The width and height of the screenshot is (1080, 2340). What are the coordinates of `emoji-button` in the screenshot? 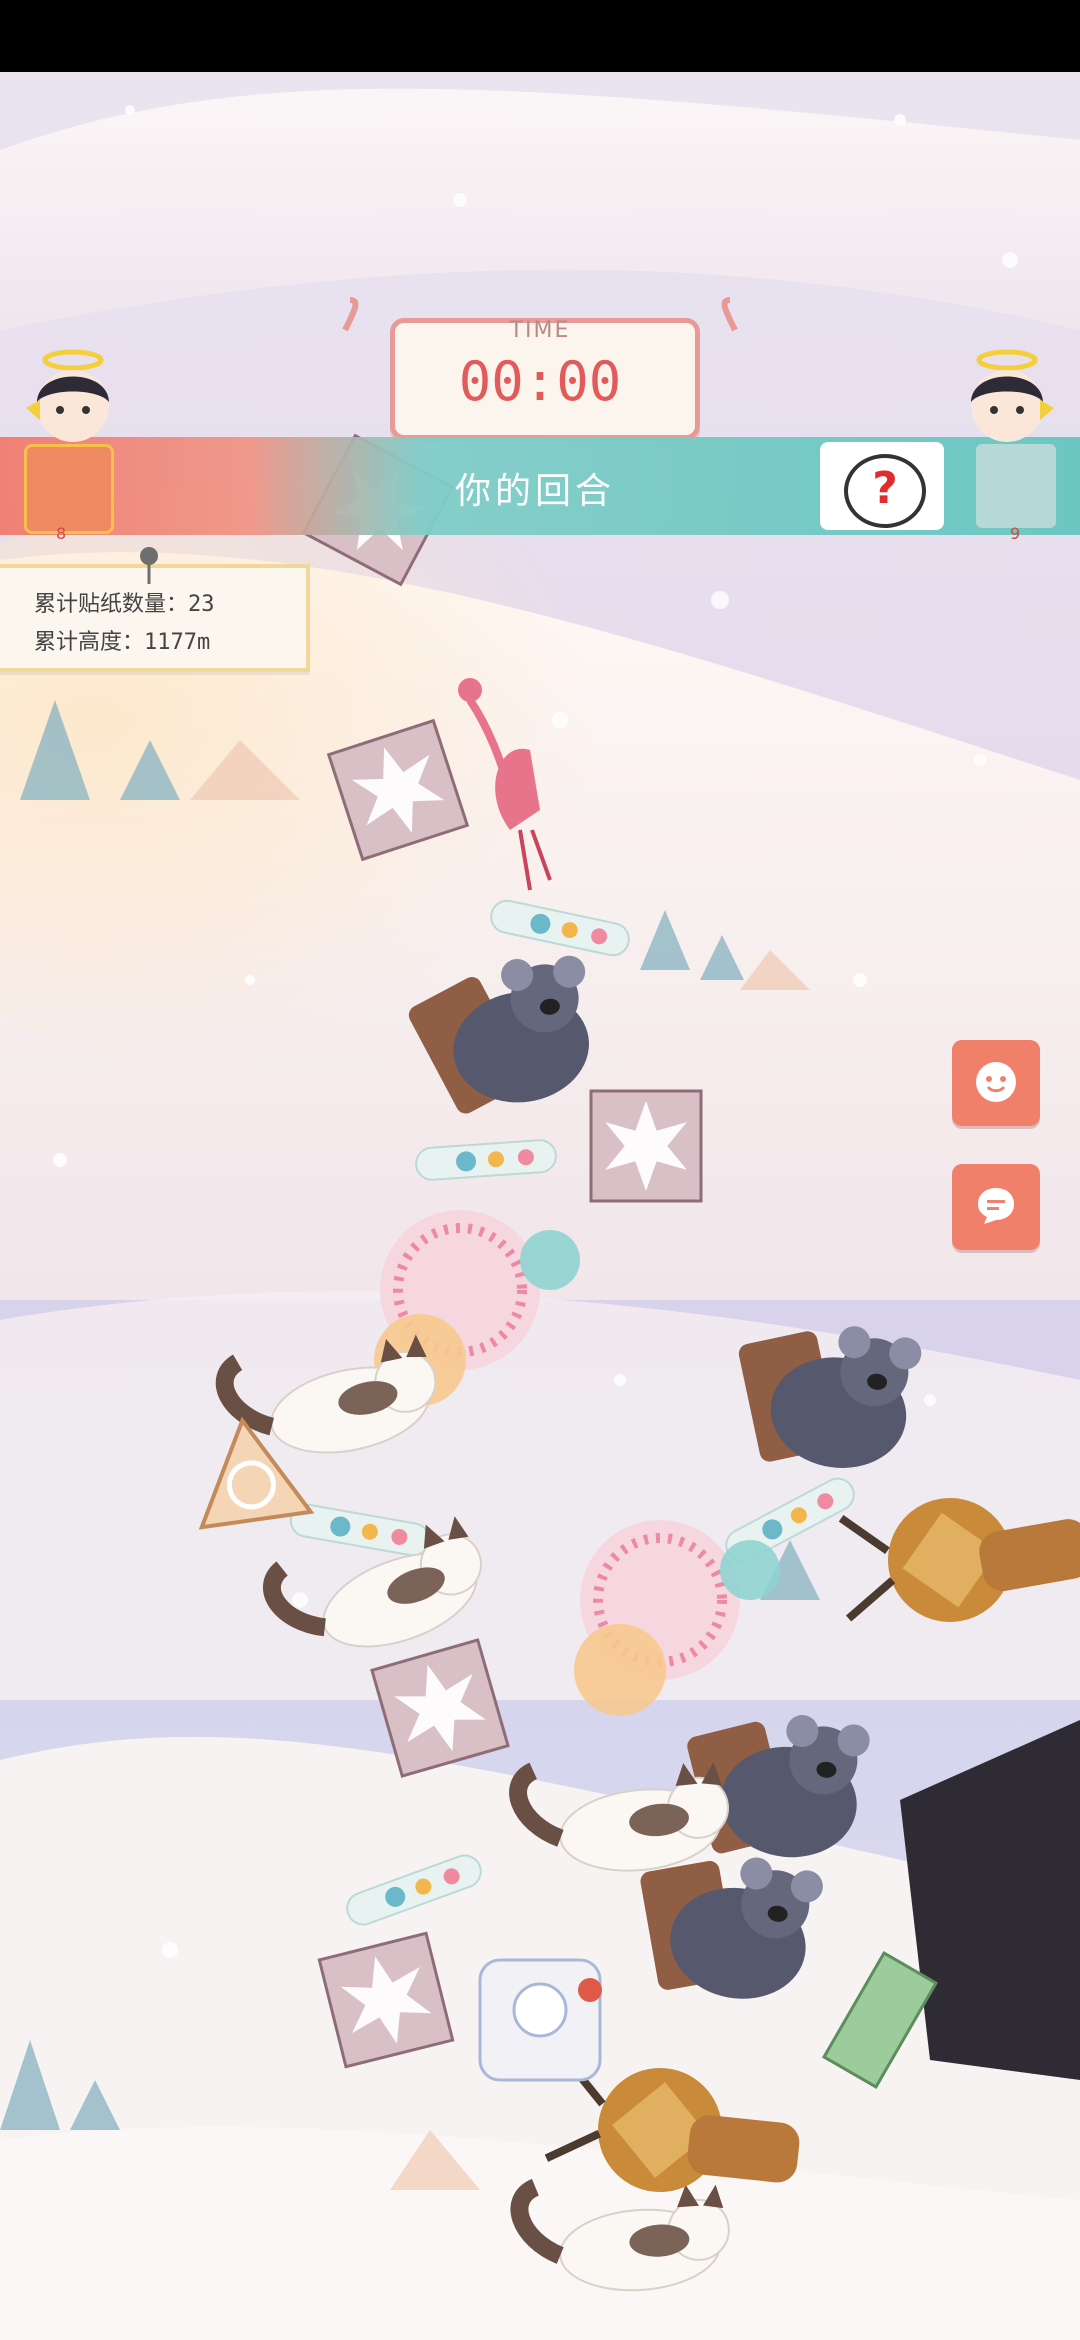 It's located at (996, 1083).